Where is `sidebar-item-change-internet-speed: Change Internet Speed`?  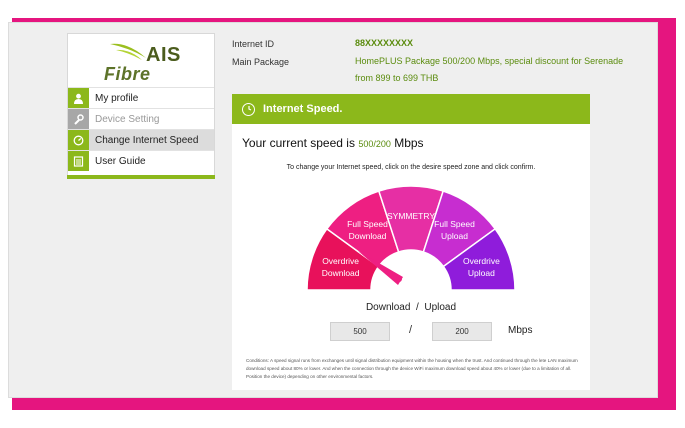
sidebar-item-change-internet-speed: Change Internet Speed is located at coordinates (141, 139).